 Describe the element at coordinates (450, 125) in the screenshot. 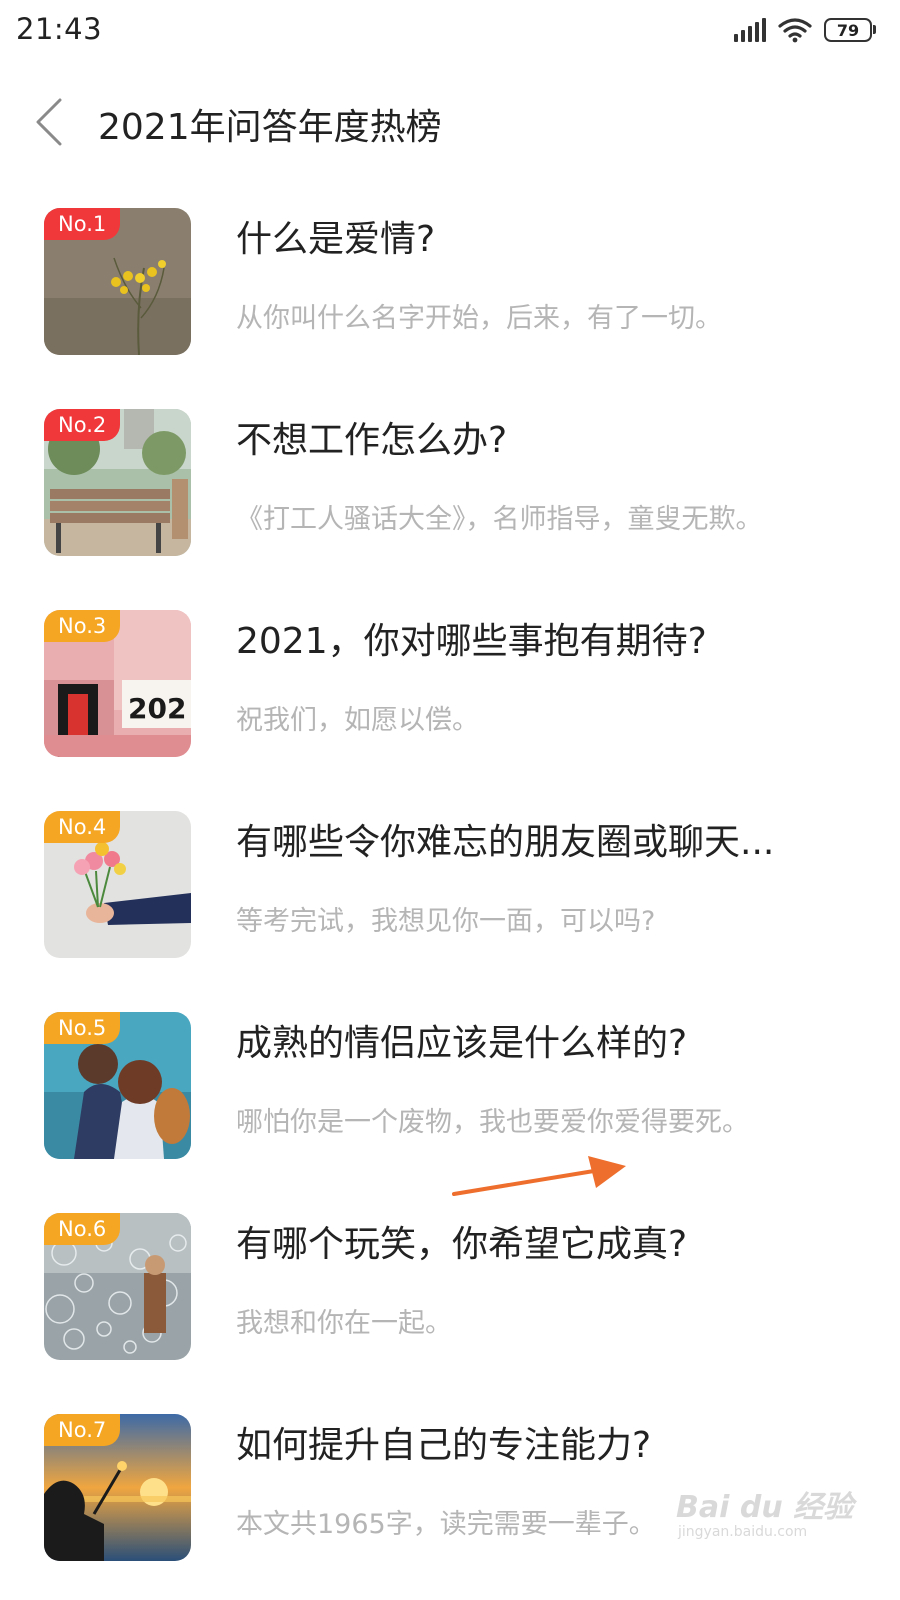

I see `header: 2021年问答年度热榜` at that location.